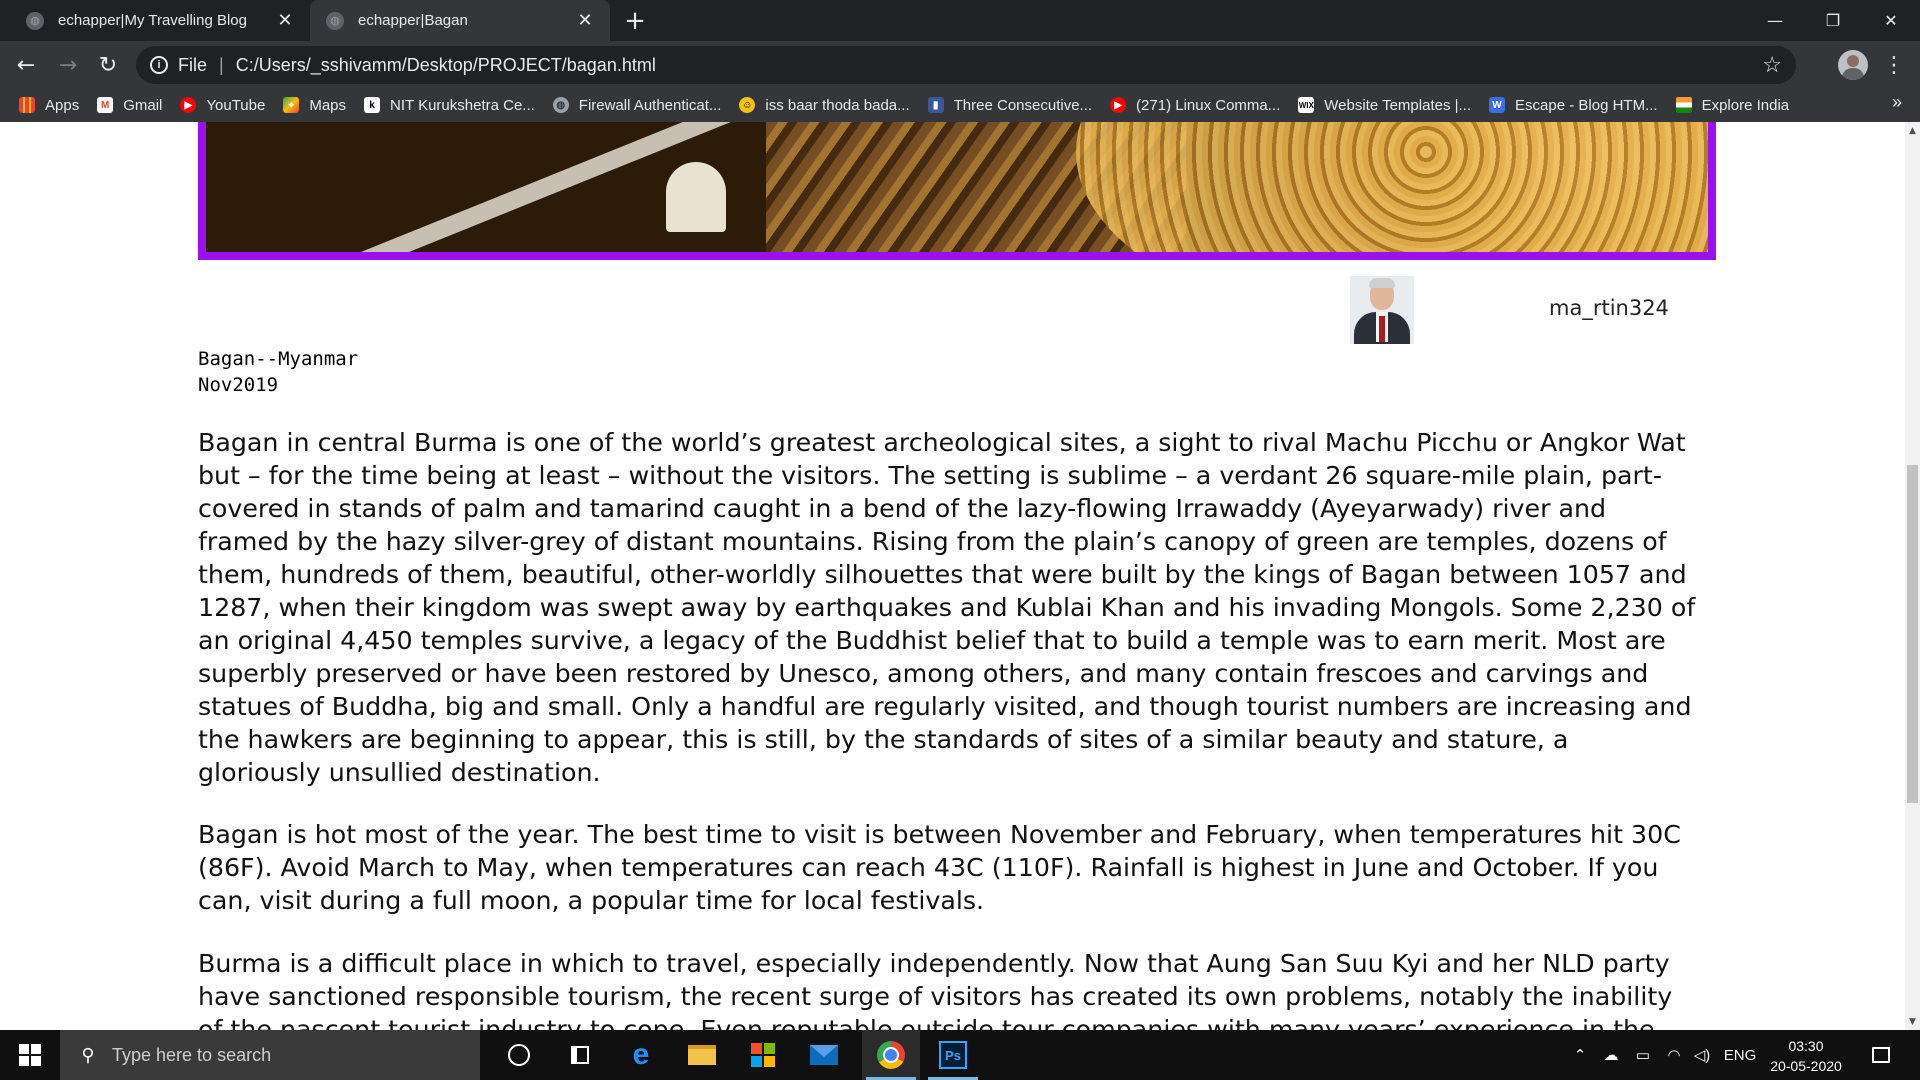 This screenshot has width=1920, height=1080. I want to click on tab-label: echapper|My Travelling Blog, so click(152, 20).